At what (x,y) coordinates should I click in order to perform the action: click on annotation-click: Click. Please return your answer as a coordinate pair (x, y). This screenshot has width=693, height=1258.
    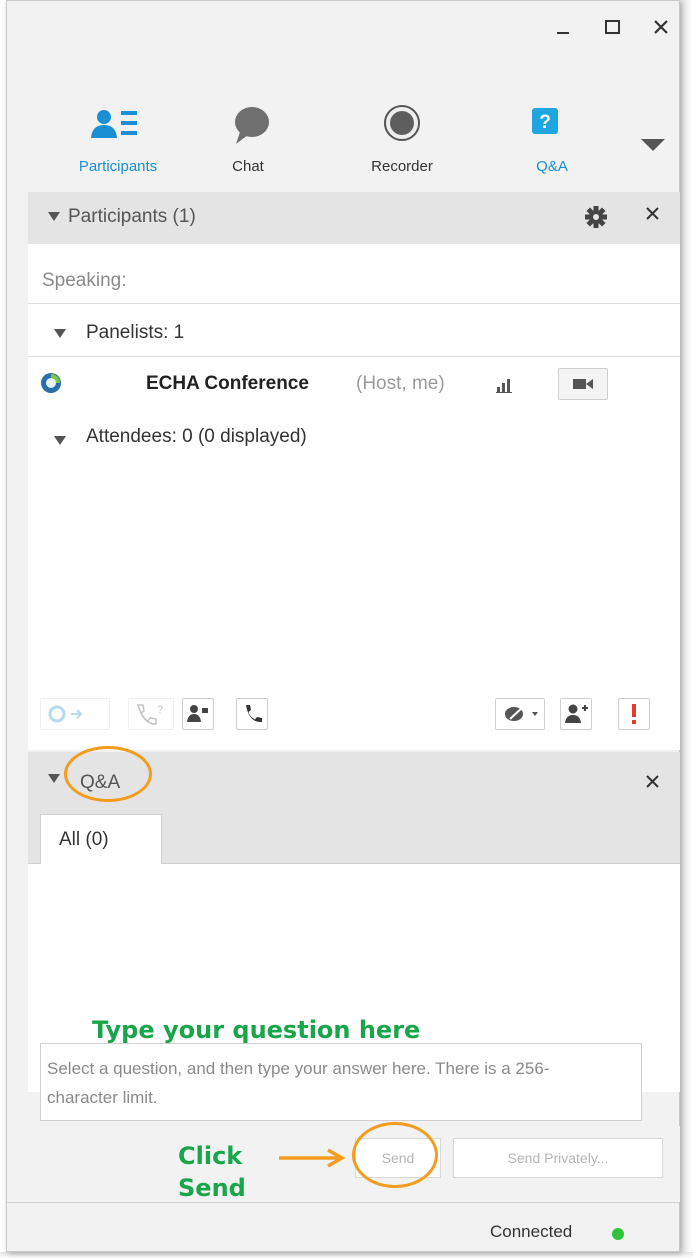
    Looking at the image, I should click on (210, 1156).